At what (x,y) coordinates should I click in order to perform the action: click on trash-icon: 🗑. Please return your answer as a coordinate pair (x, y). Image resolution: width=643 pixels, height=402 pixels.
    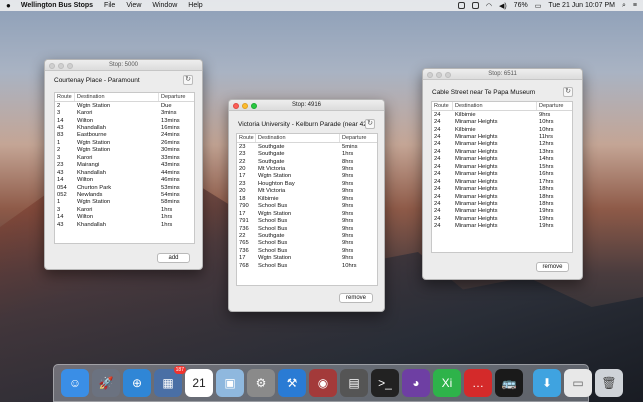
    Looking at the image, I should click on (609, 383).